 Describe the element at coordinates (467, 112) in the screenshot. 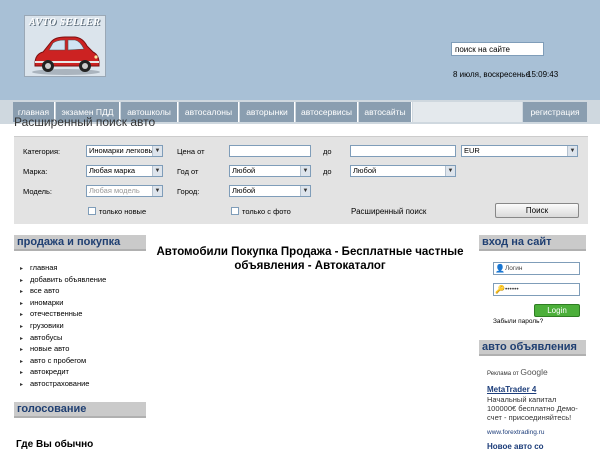

I see `nav-spacer` at that location.